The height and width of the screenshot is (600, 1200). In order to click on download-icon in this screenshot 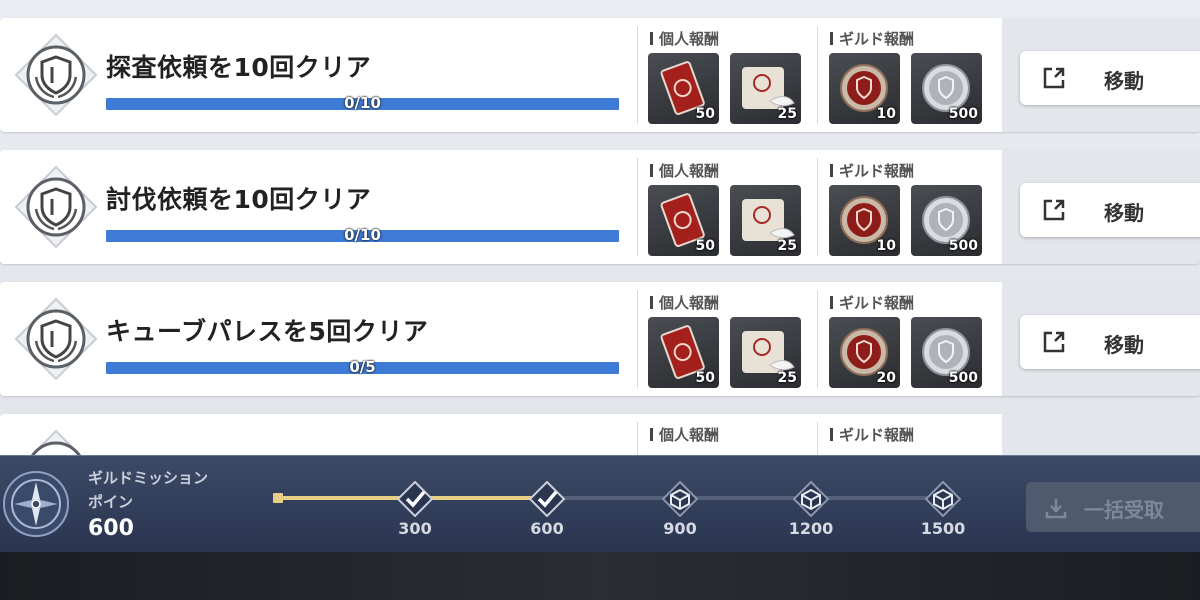, I will do `click(1056, 509)`.